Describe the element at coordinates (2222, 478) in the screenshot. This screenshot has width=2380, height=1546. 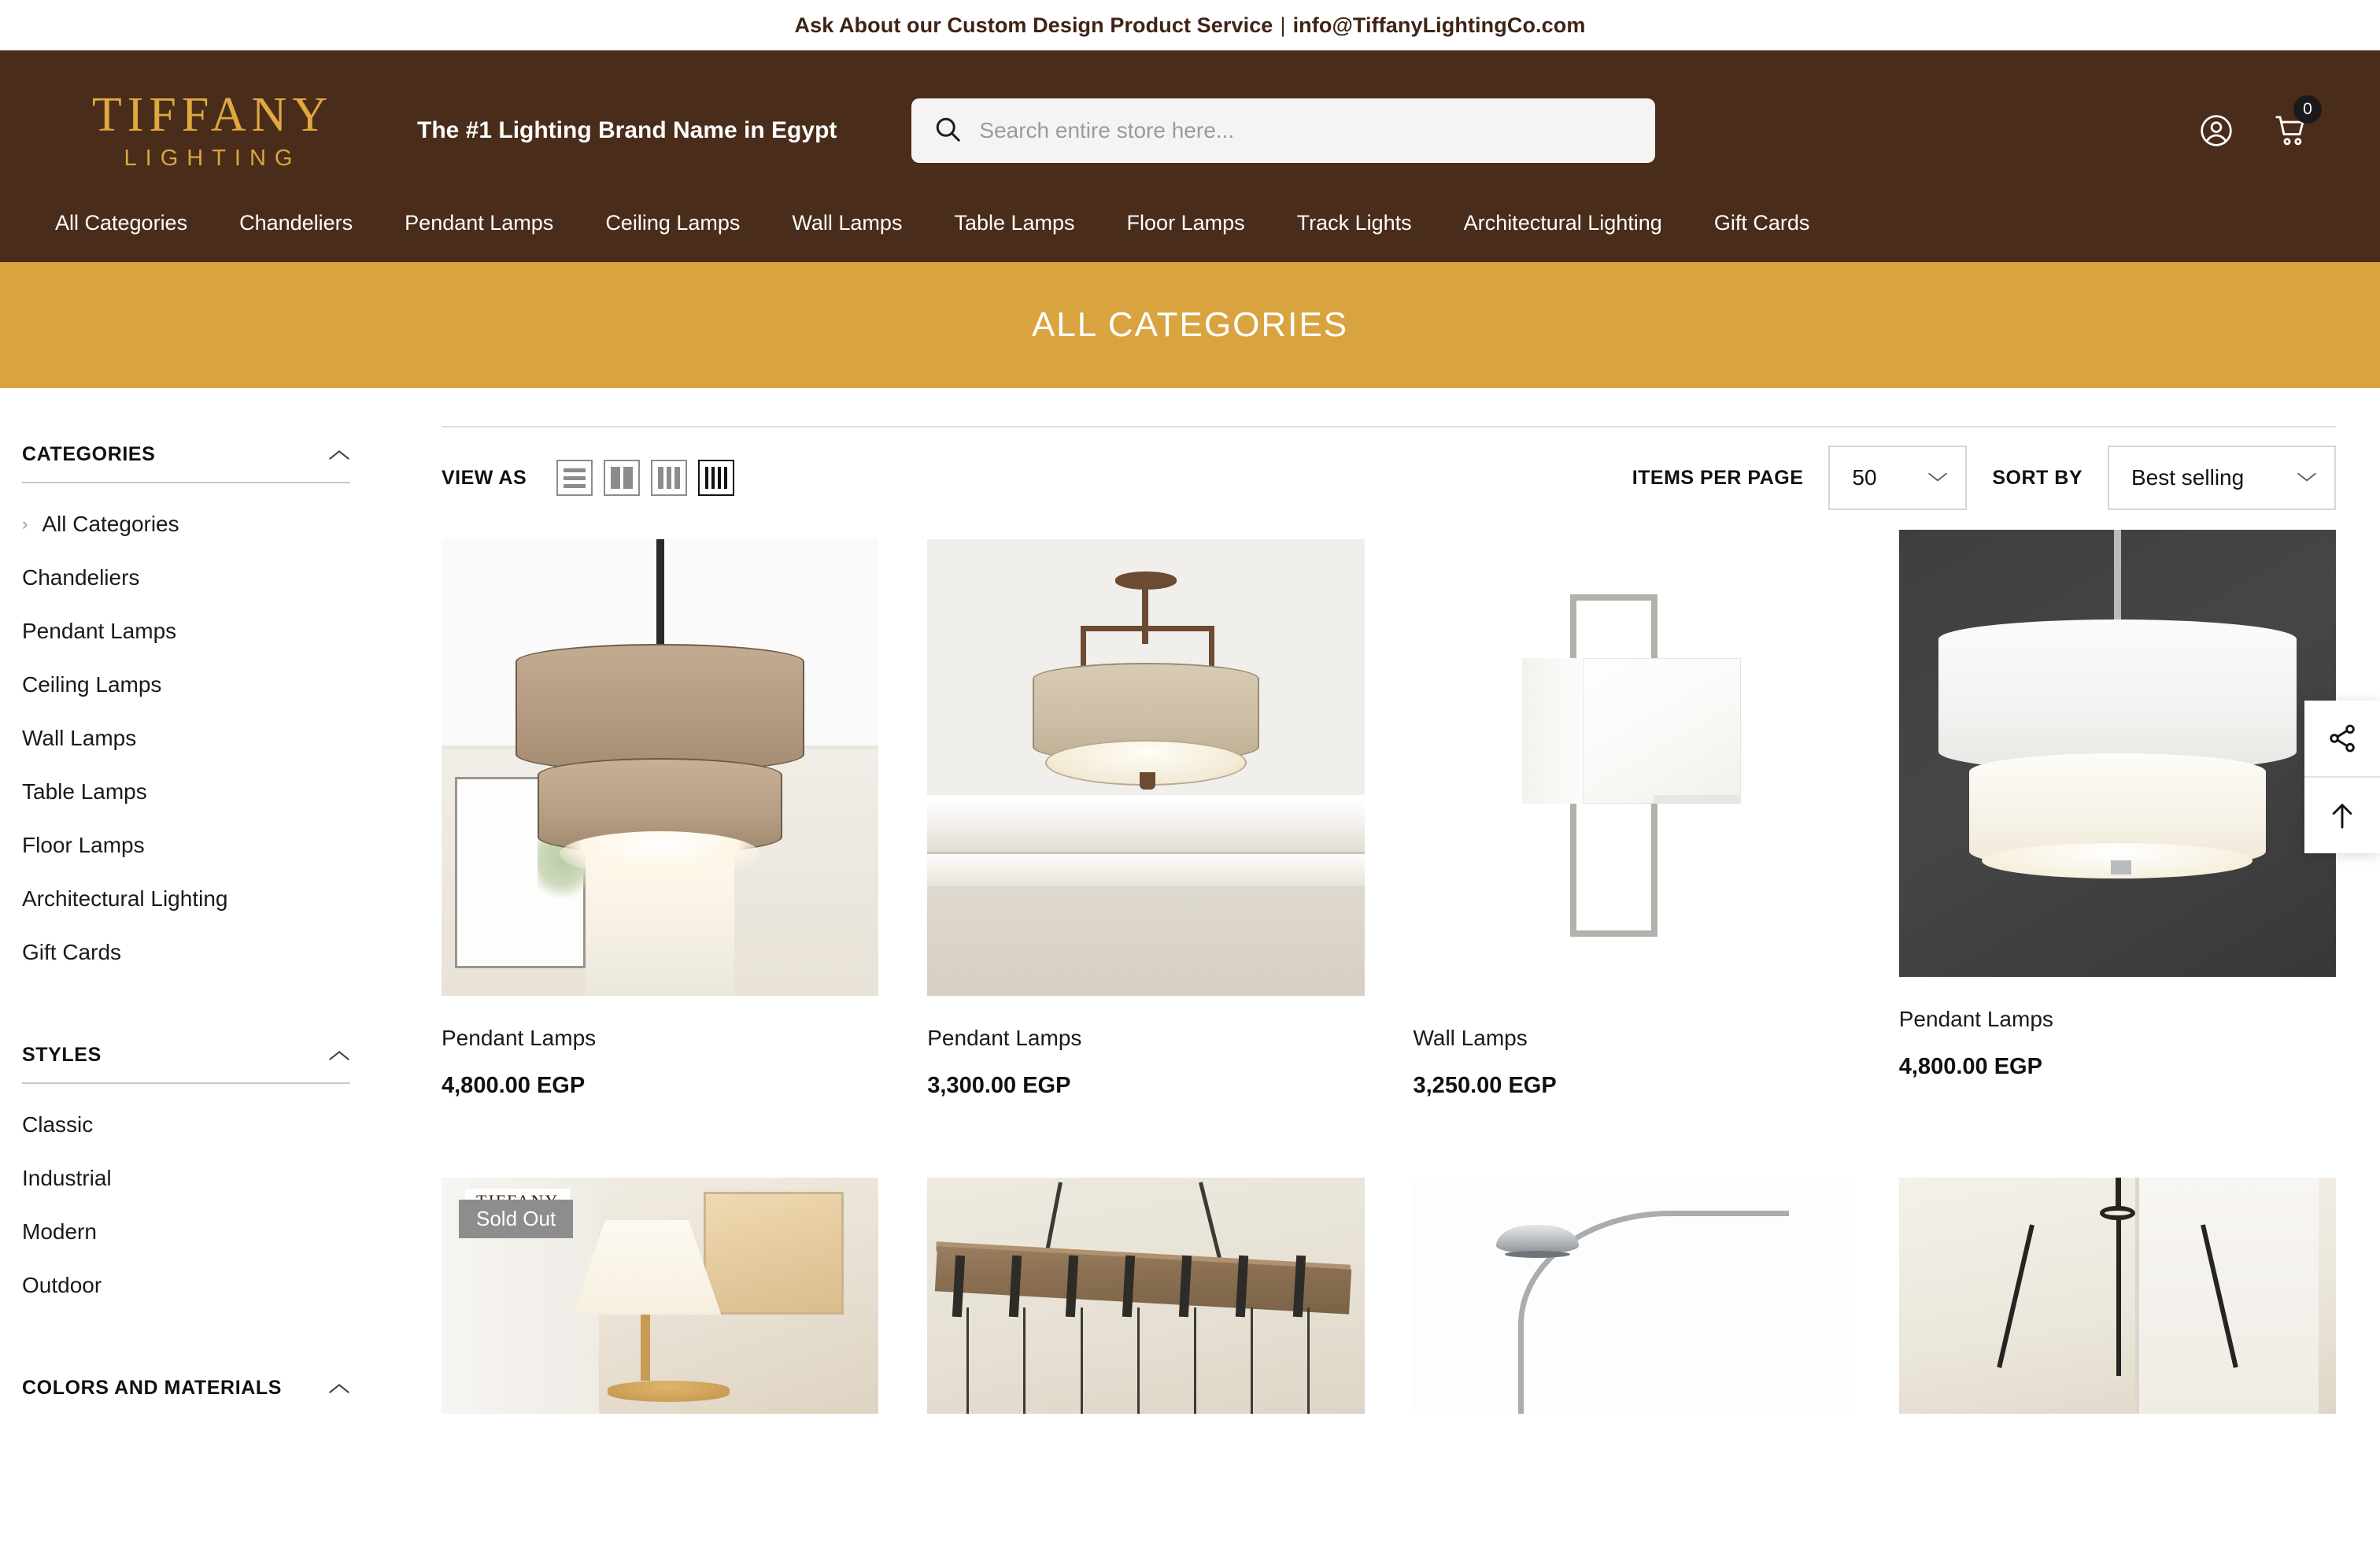
I see `sort-by-select: Best selling` at that location.